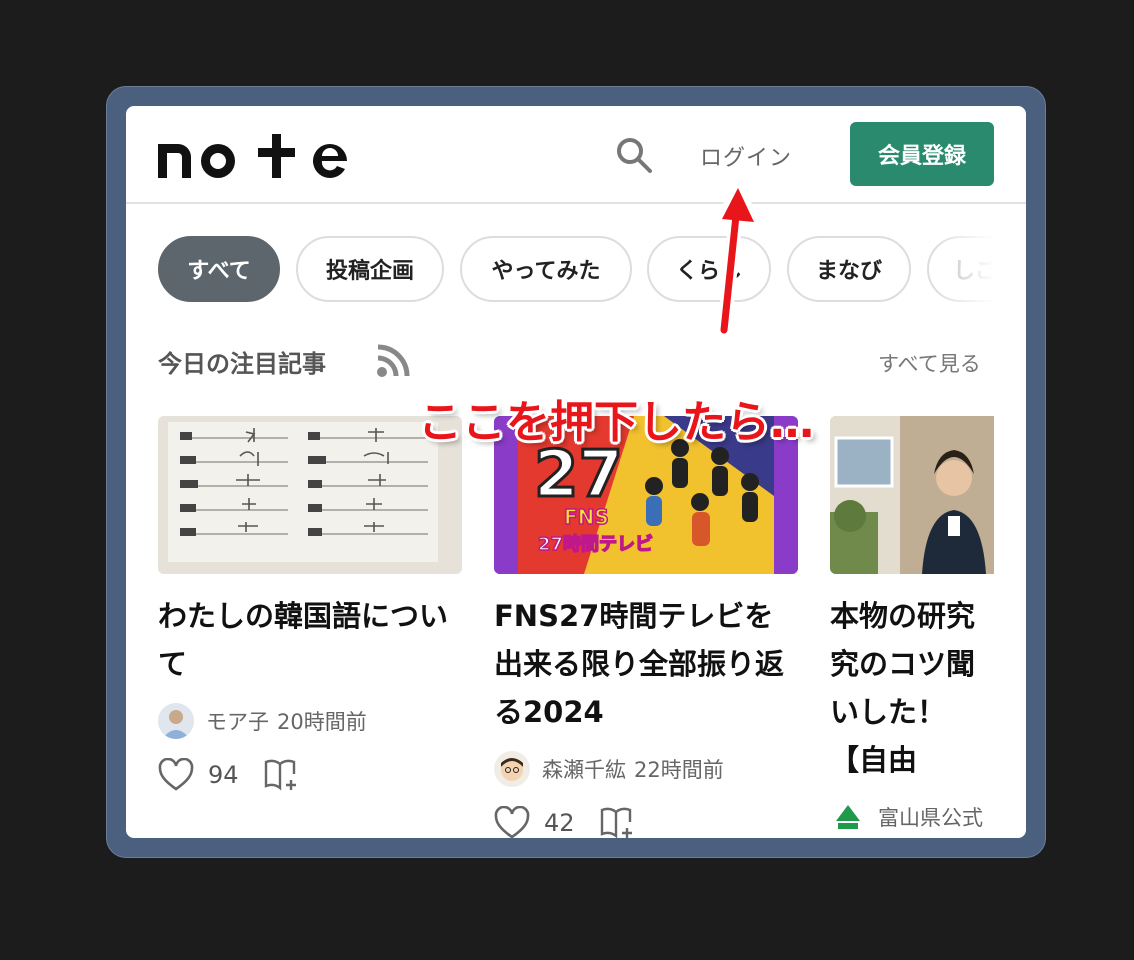  I want to click on annotation-arrow-icon, so click(738, 259).